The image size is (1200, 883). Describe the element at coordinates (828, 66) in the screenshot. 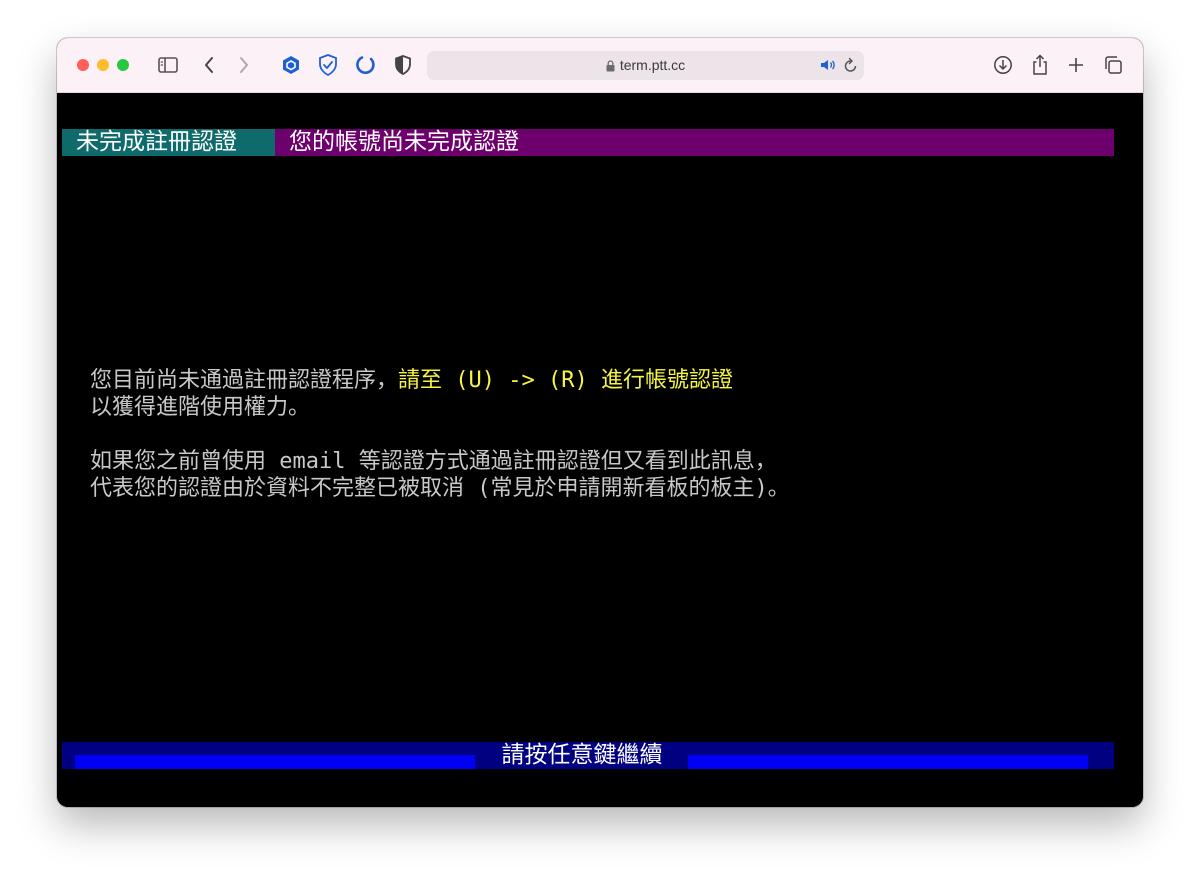

I see `speaker-icon` at that location.